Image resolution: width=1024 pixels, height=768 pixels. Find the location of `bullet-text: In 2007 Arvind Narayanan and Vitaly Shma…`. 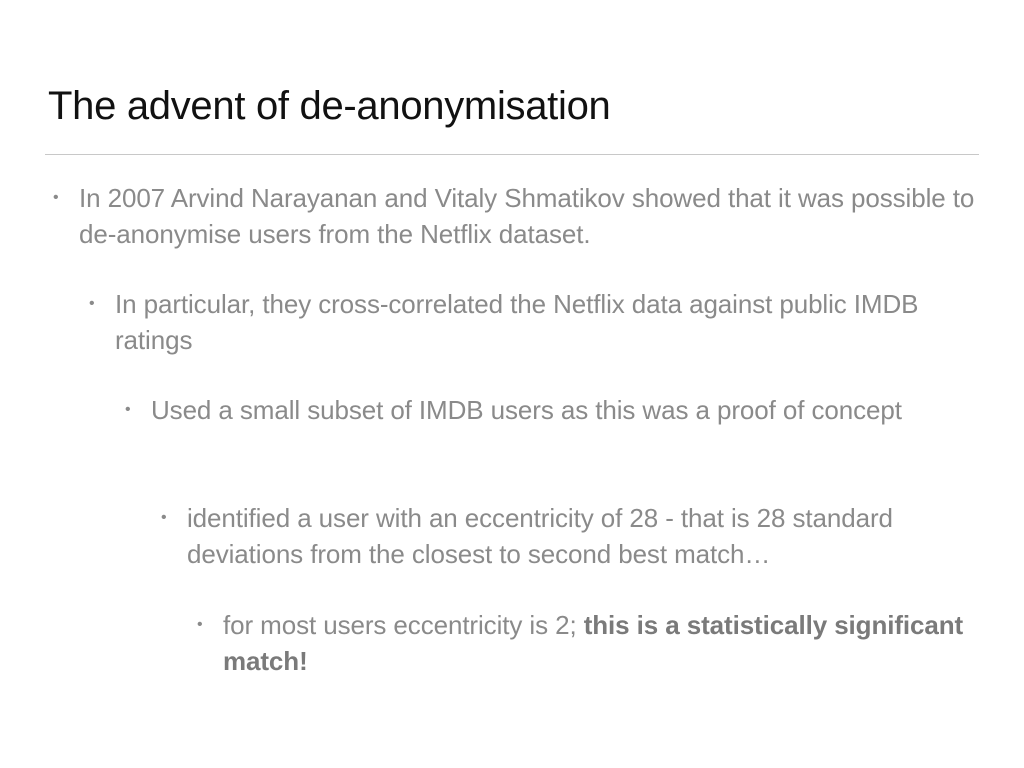

bullet-text: In 2007 Arvind Narayanan and Vitaly Shma… is located at coordinates (527, 216).